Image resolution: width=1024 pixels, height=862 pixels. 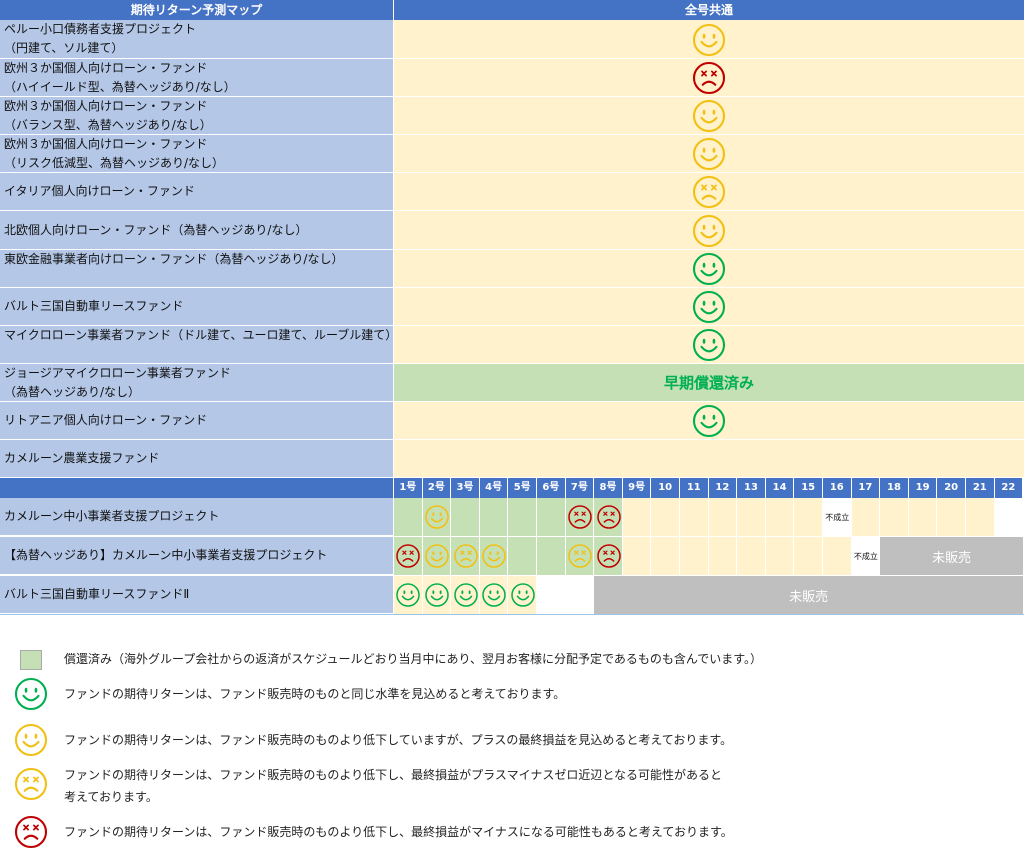 I want to click on issue-number: 3号, so click(x=465, y=488).